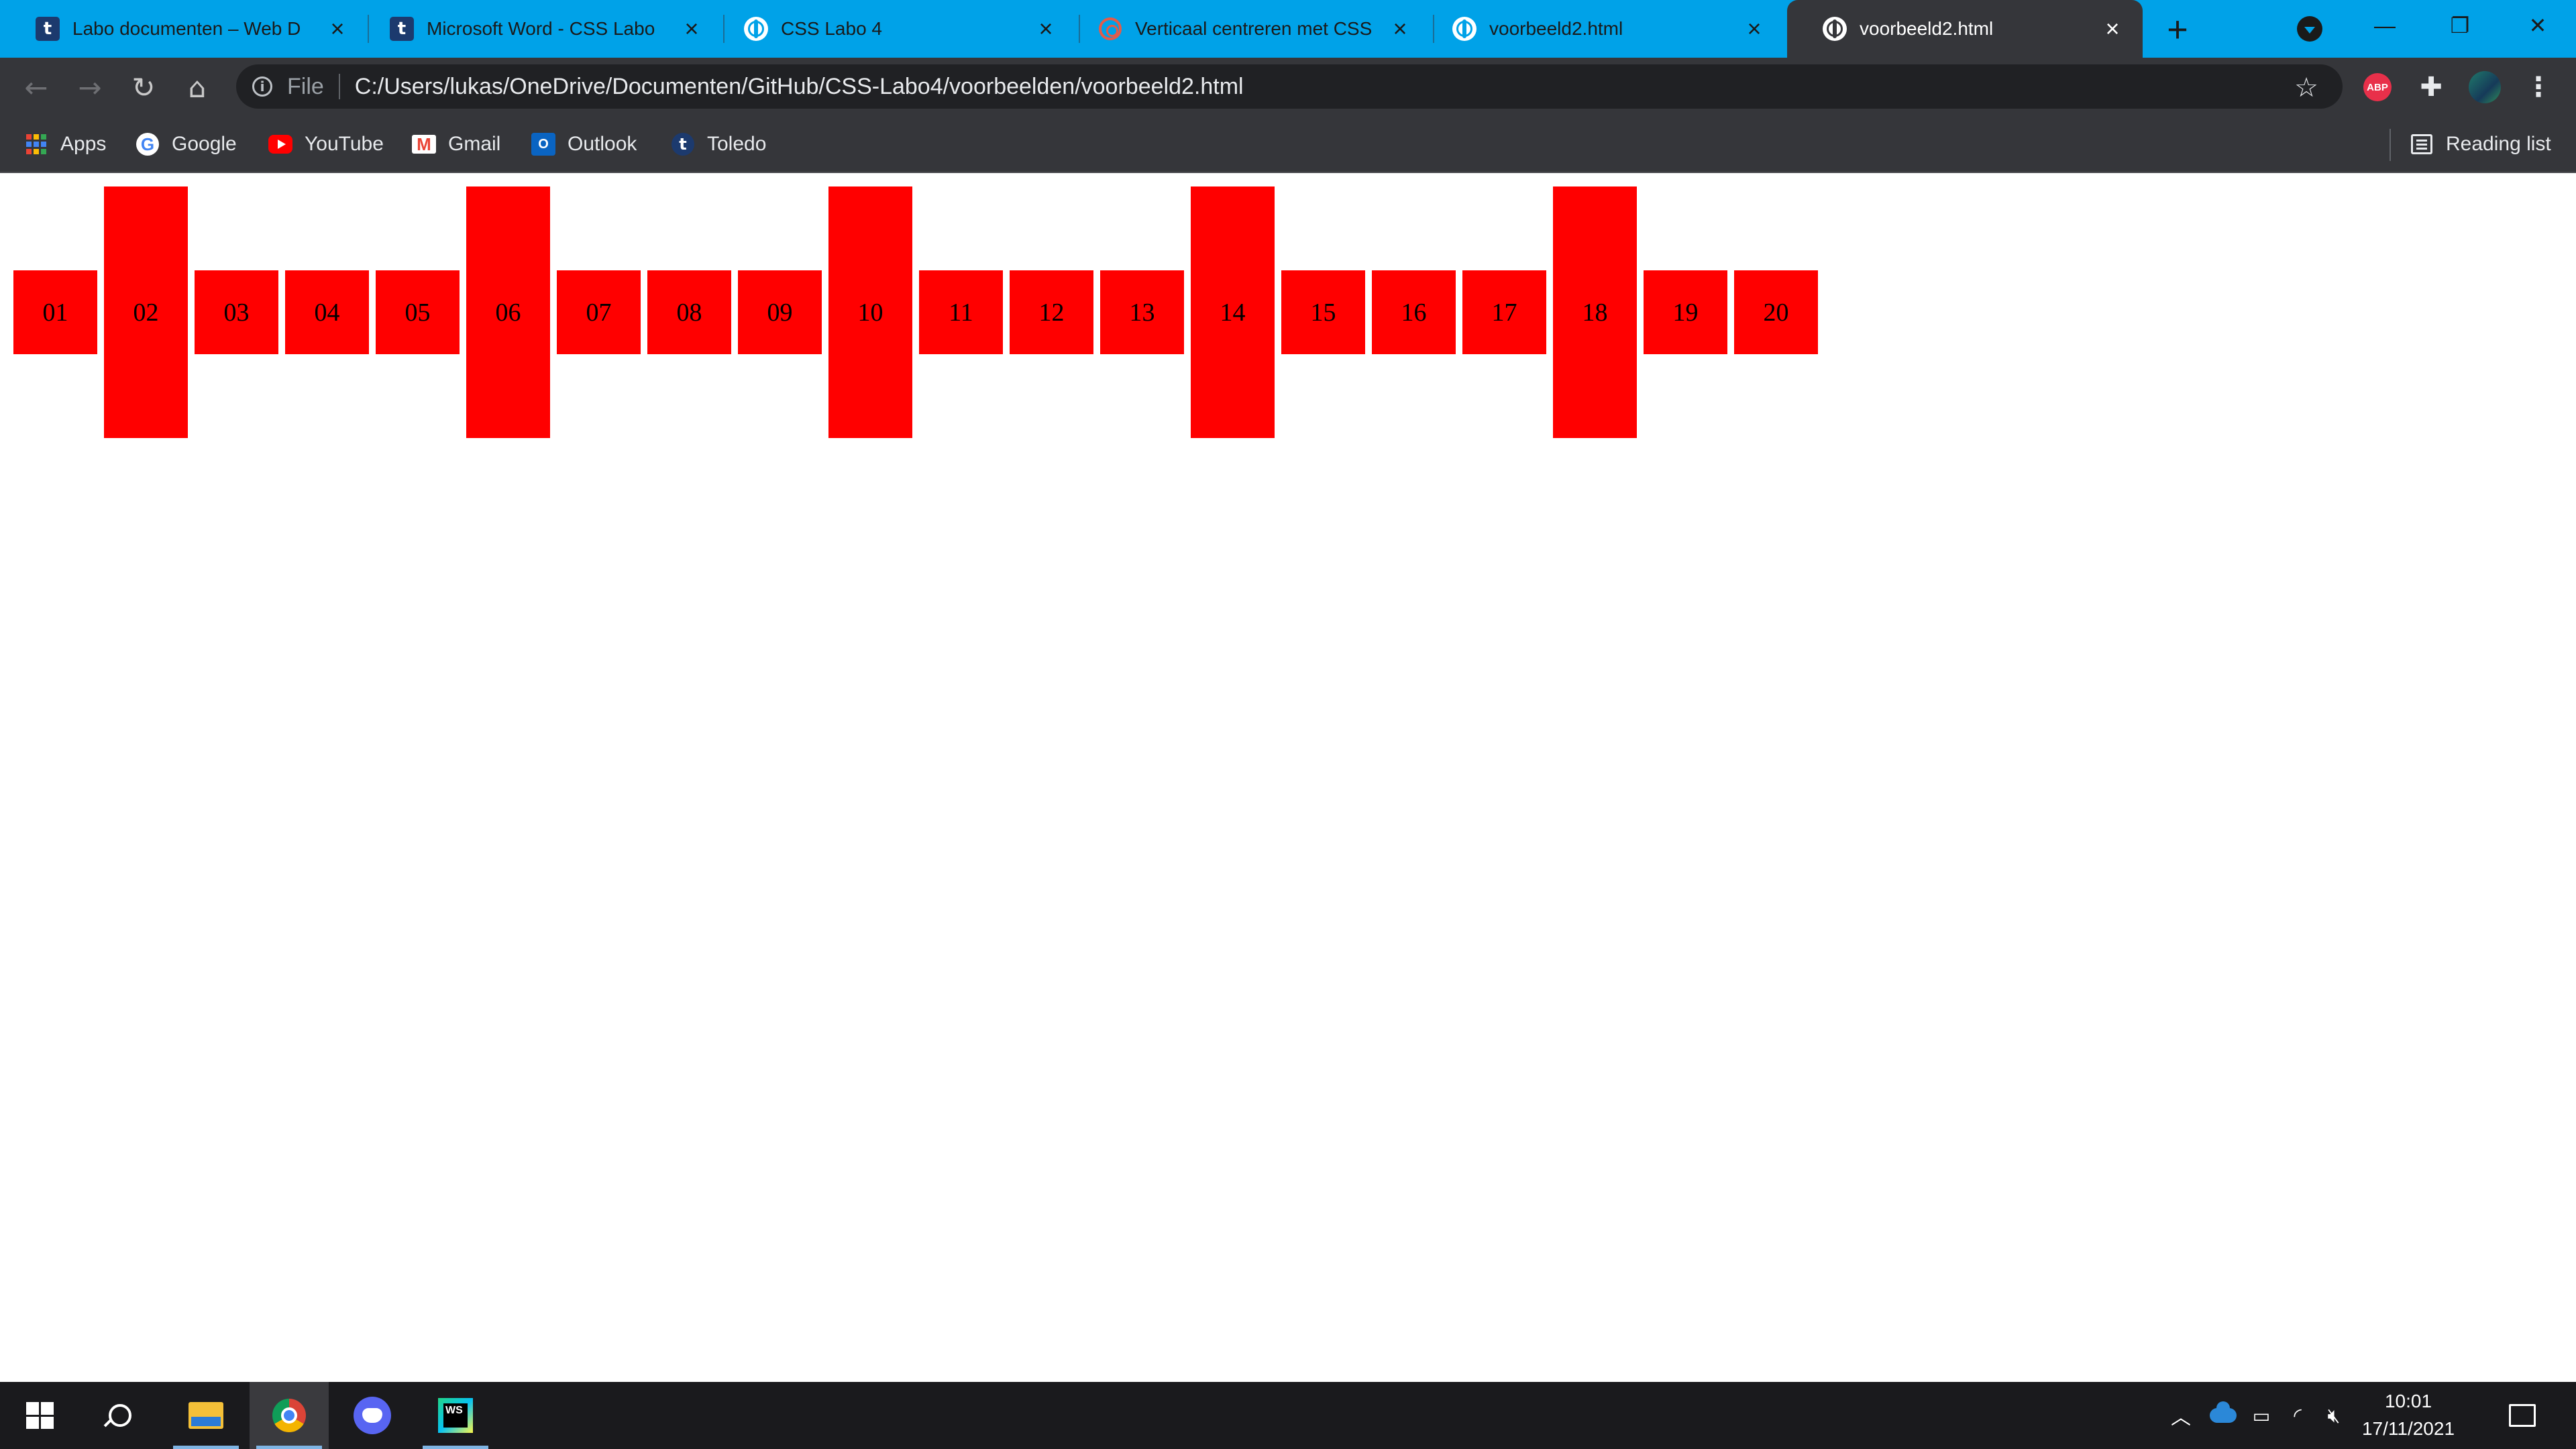 The image size is (2576, 1449). What do you see at coordinates (197, 87) in the screenshot?
I see `home-icon: ⌂` at bounding box center [197, 87].